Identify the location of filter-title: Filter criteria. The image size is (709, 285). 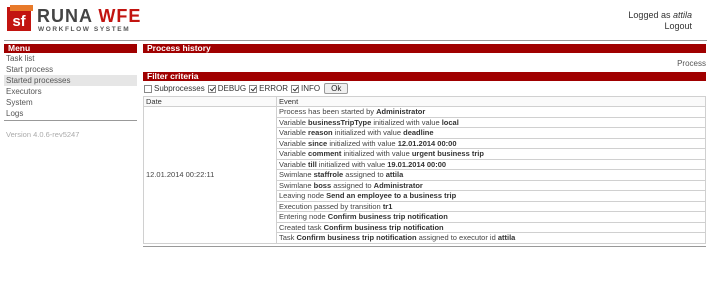
(424, 76).